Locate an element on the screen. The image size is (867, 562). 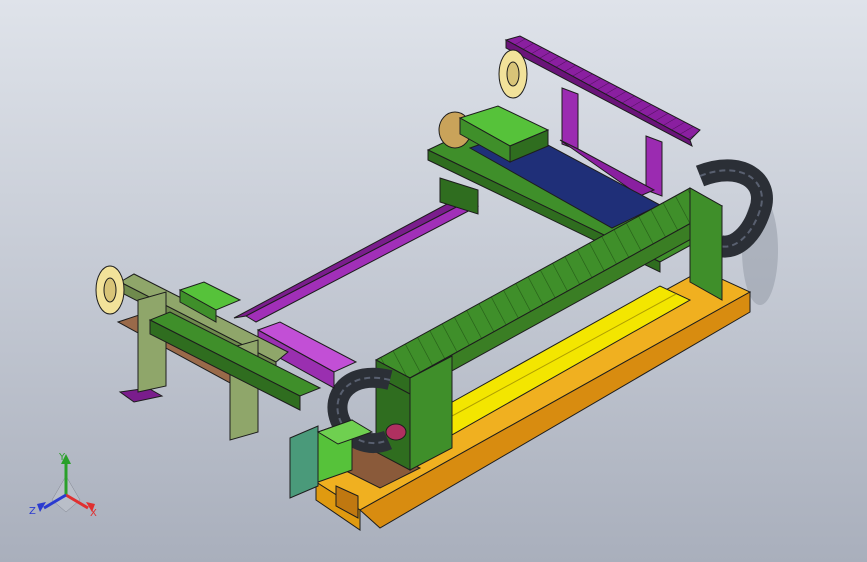
y-axis-label: Y is located at coordinates (62, 457).